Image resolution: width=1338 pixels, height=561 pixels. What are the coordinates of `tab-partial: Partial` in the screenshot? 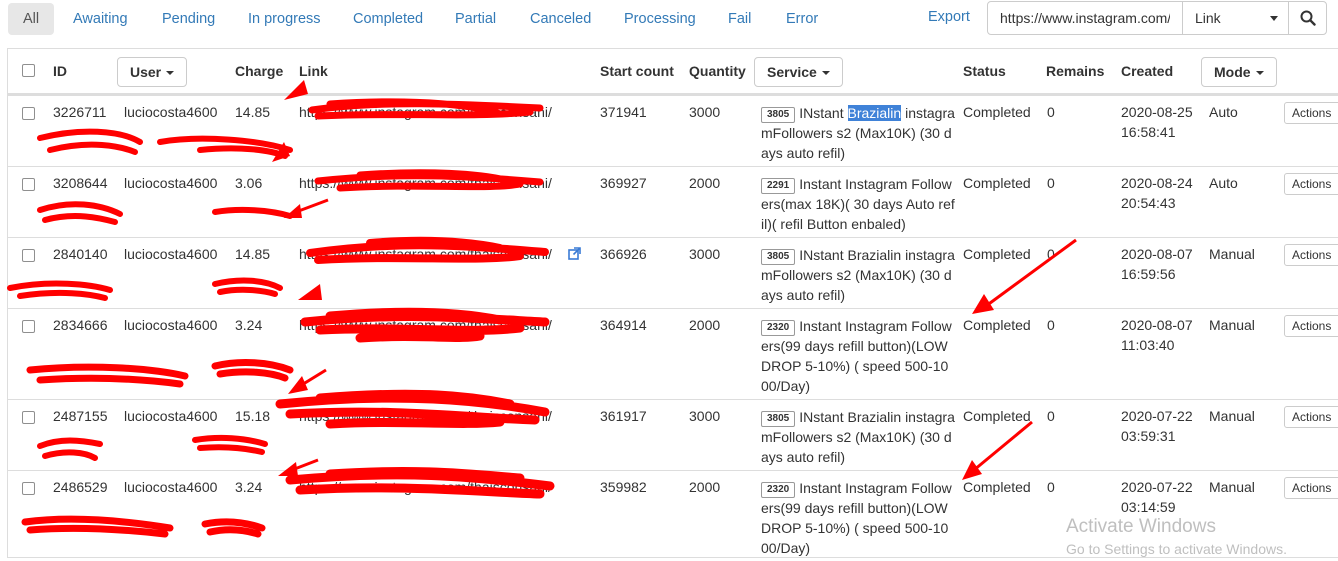 It's located at (475, 19).